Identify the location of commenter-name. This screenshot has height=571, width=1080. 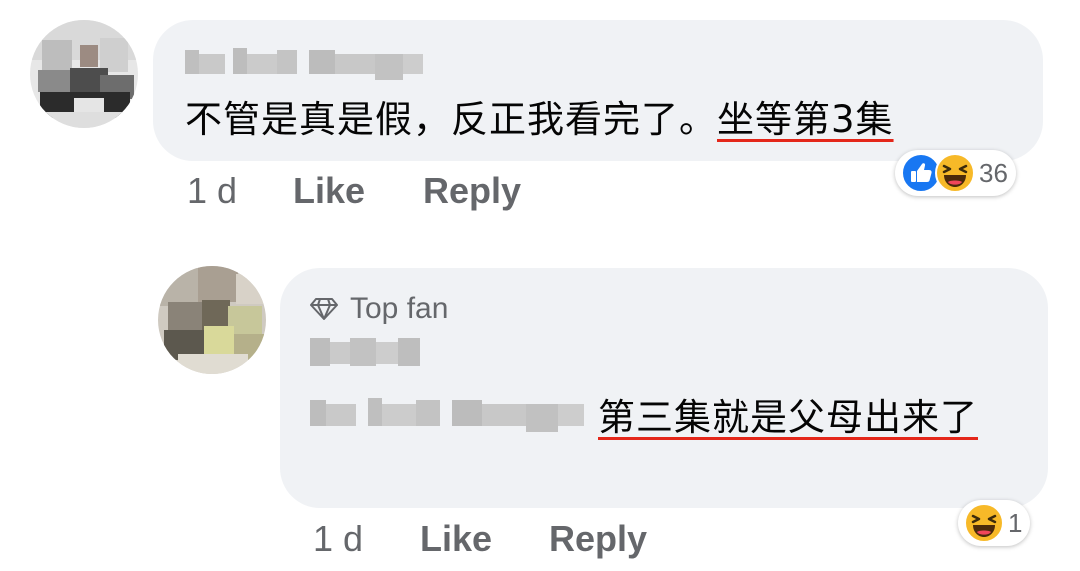
(305, 62).